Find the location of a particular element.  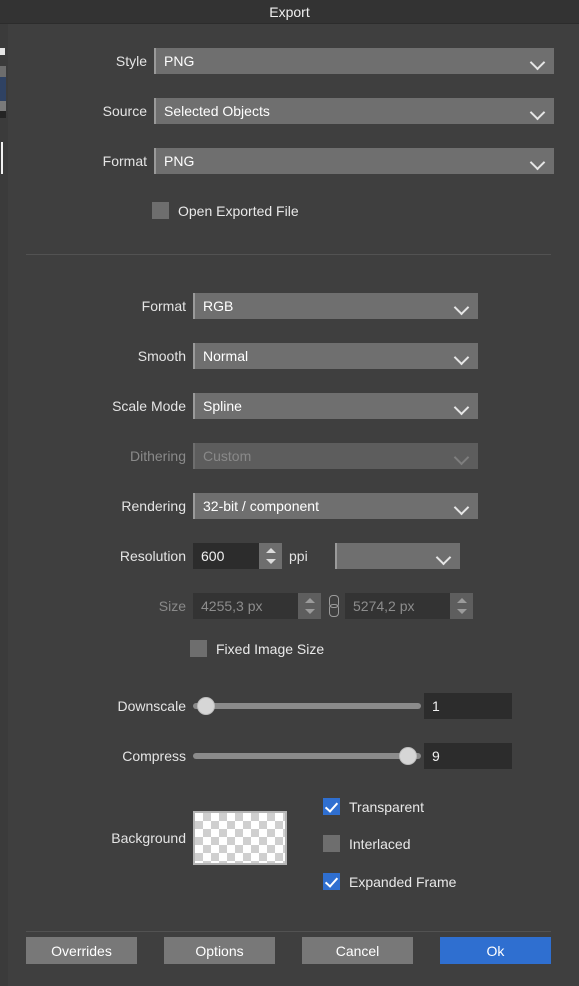

smooth-dropdown: Normal is located at coordinates (335, 356).